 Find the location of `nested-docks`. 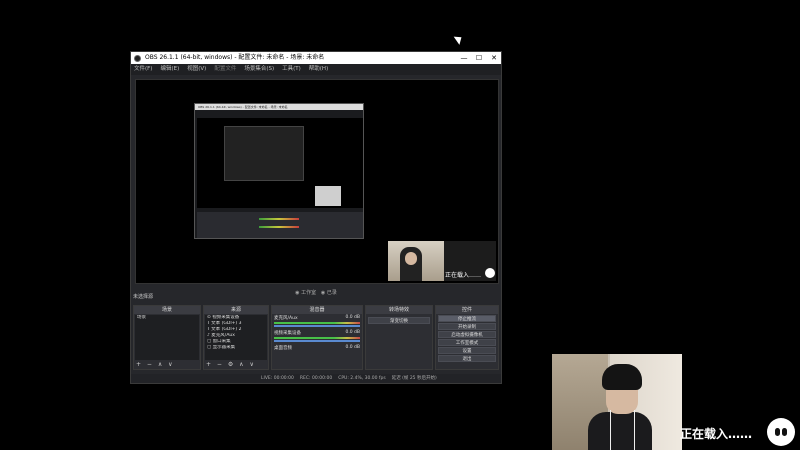

nested-docks is located at coordinates (280, 225).